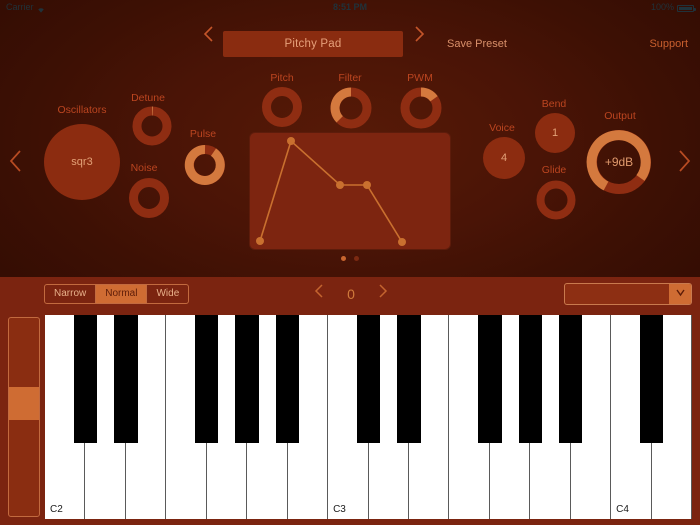 The image size is (700, 525). Describe the element at coordinates (554, 104) in the screenshot. I see `bend-label: Bend` at that location.